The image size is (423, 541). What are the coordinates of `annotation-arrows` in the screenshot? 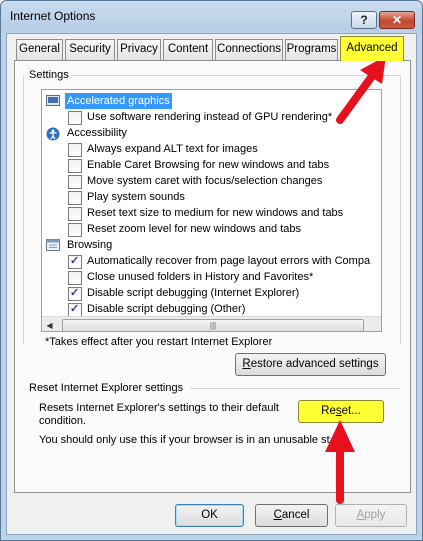 It's located at (355, 280).